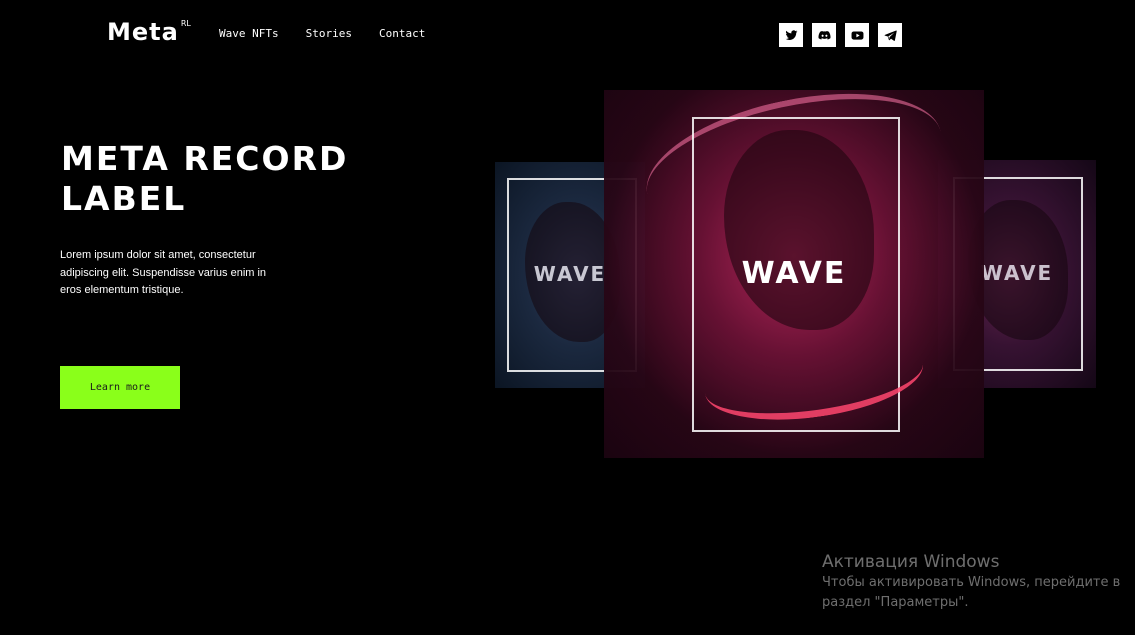  Describe the element at coordinates (895, 602) in the screenshot. I see `watermark-line-2: раздел "Параметры".` at that location.